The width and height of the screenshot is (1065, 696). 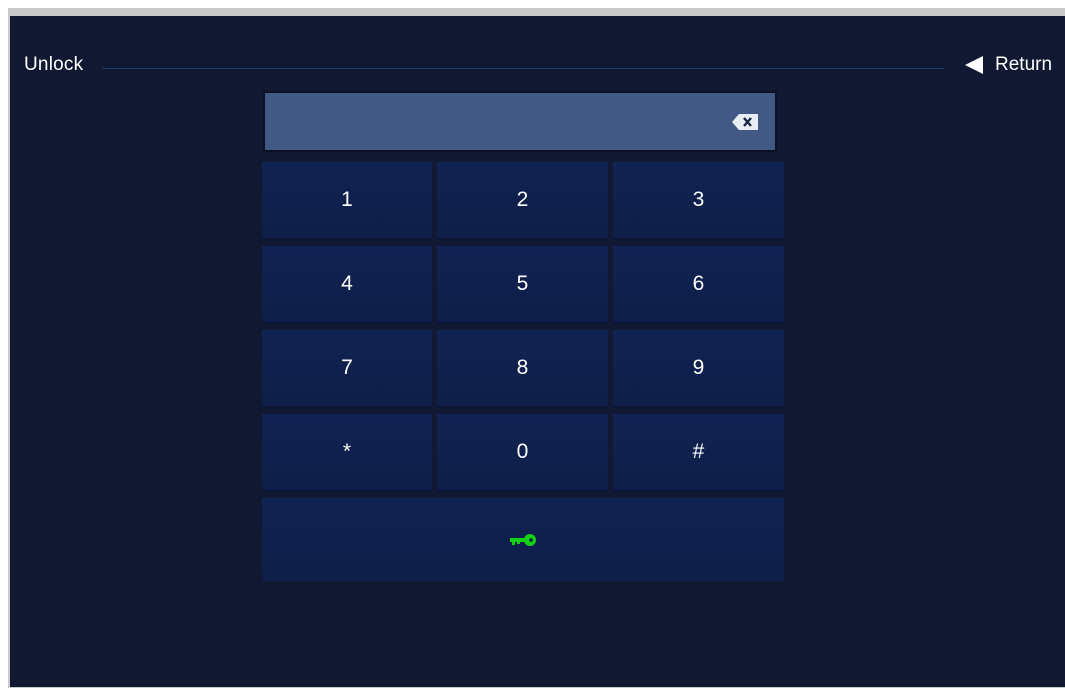 I want to click on unlock-button, so click(x=523, y=539).